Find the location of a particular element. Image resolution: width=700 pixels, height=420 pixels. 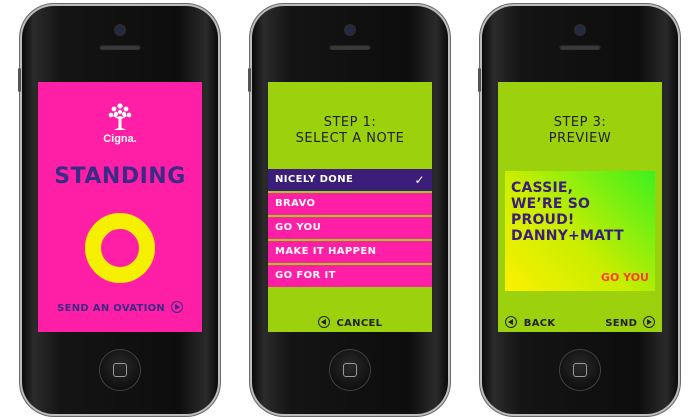

send-ovation-label: SEND AN OVATION is located at coordinates (111, 308).